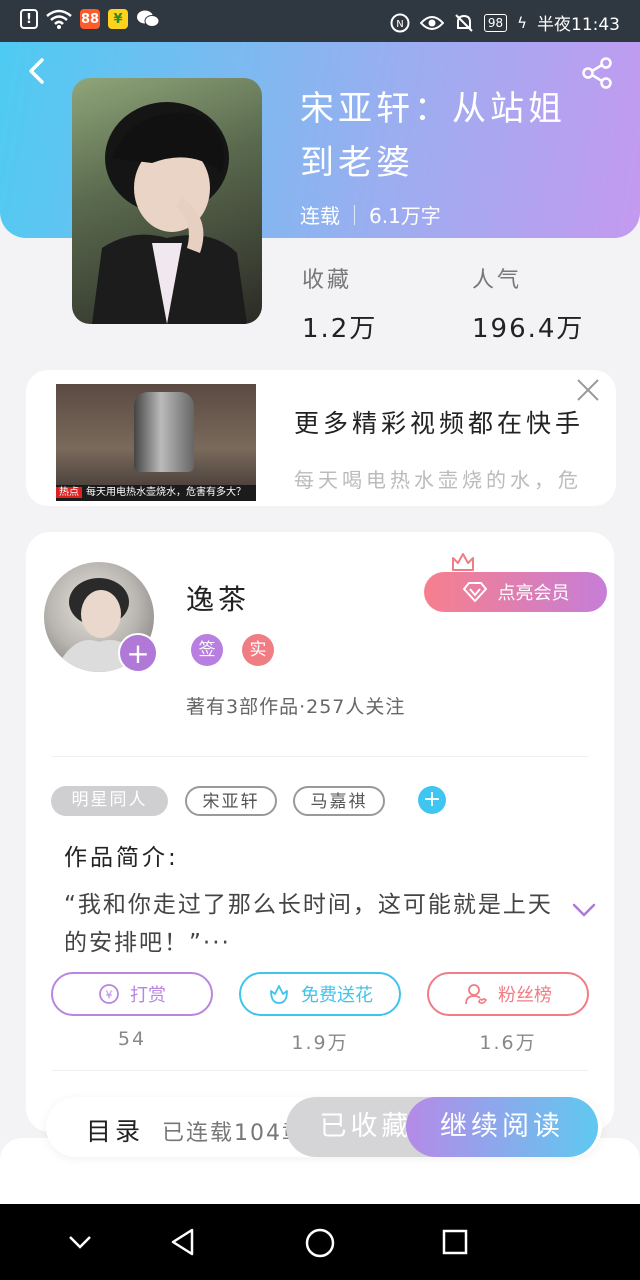 The height and width of the screenshot is (1280, 640). What do you see at coordinates (258, 650) in the screenshot?
I see `verified-badge: 实` at bounding box center [258, 650].